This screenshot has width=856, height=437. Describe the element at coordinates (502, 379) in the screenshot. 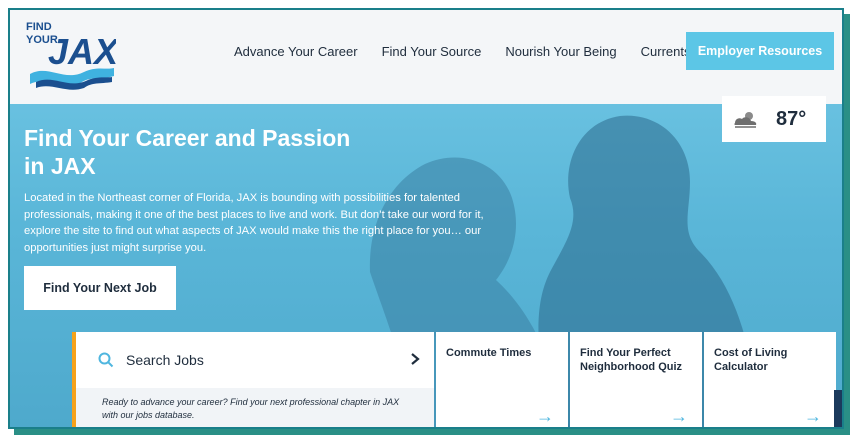

I see `tile-commute-times: Commute Times →` at that location.